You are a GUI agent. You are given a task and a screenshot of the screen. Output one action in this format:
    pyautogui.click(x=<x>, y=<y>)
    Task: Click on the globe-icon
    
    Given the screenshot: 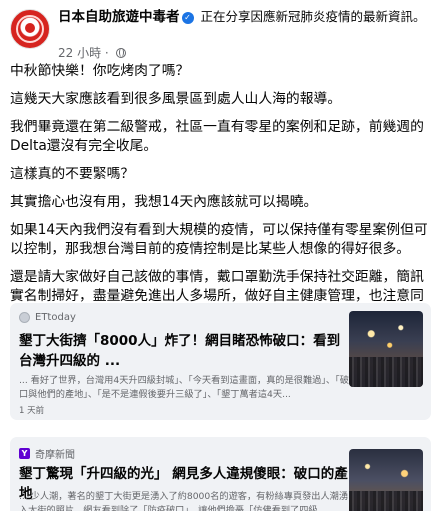 What is the action you would take?
    pyautogui.click(x=120, y=53)
    